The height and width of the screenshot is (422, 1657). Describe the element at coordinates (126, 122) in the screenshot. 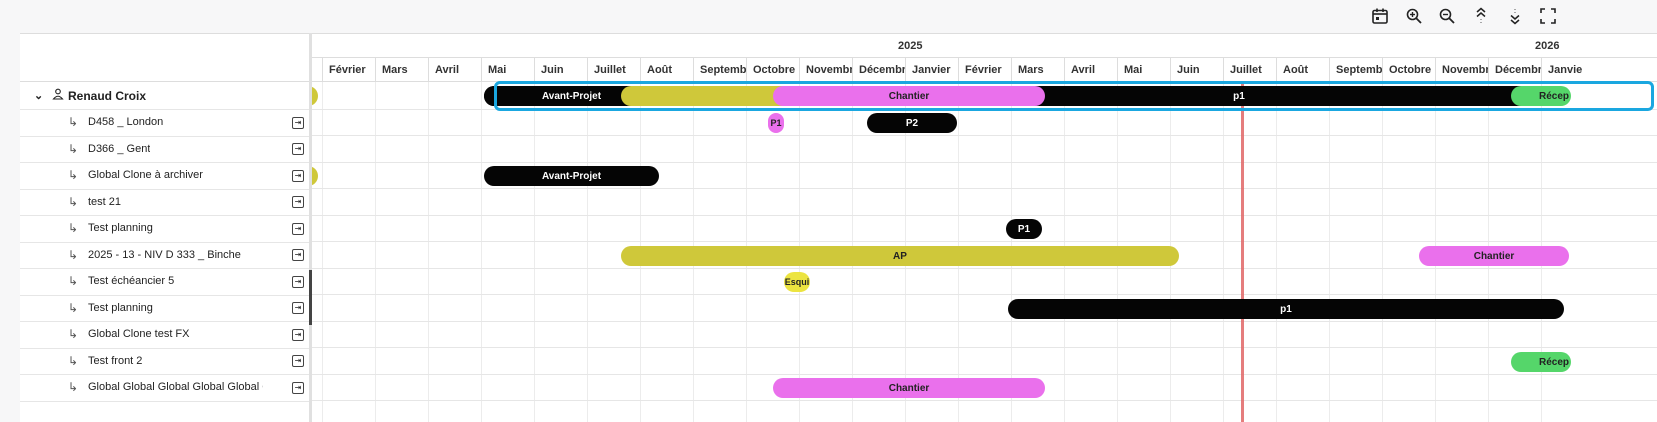

I see `project-name: D458 _ London` at that location.